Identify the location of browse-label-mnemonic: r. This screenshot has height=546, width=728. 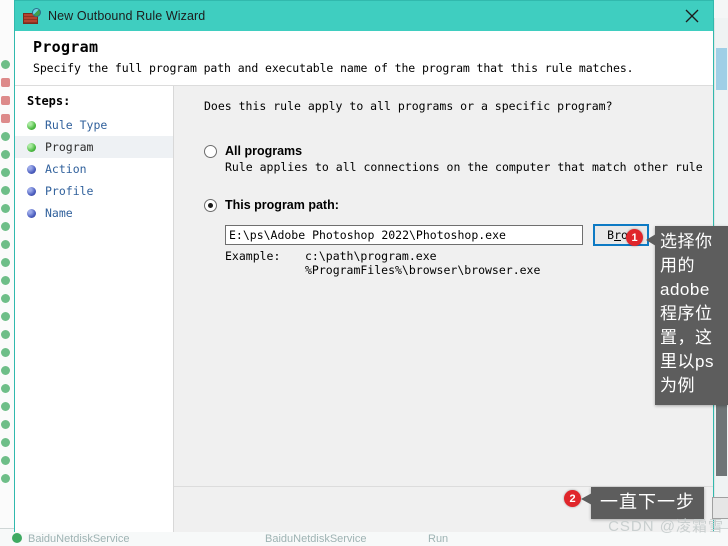
(617, 235).